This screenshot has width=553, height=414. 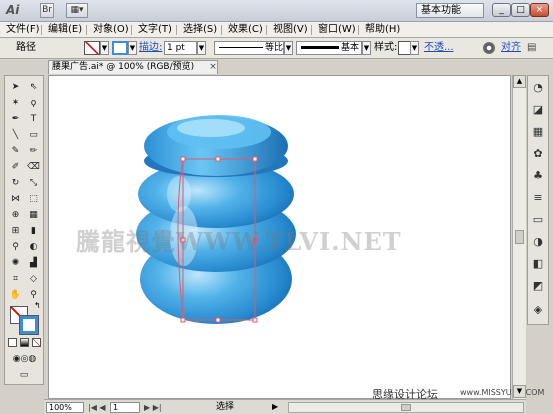 What do you see at coordinates (65, 30) in the screenshot?
I see `menu-edit: 编辑(E)` at bounding box center [65, 30].